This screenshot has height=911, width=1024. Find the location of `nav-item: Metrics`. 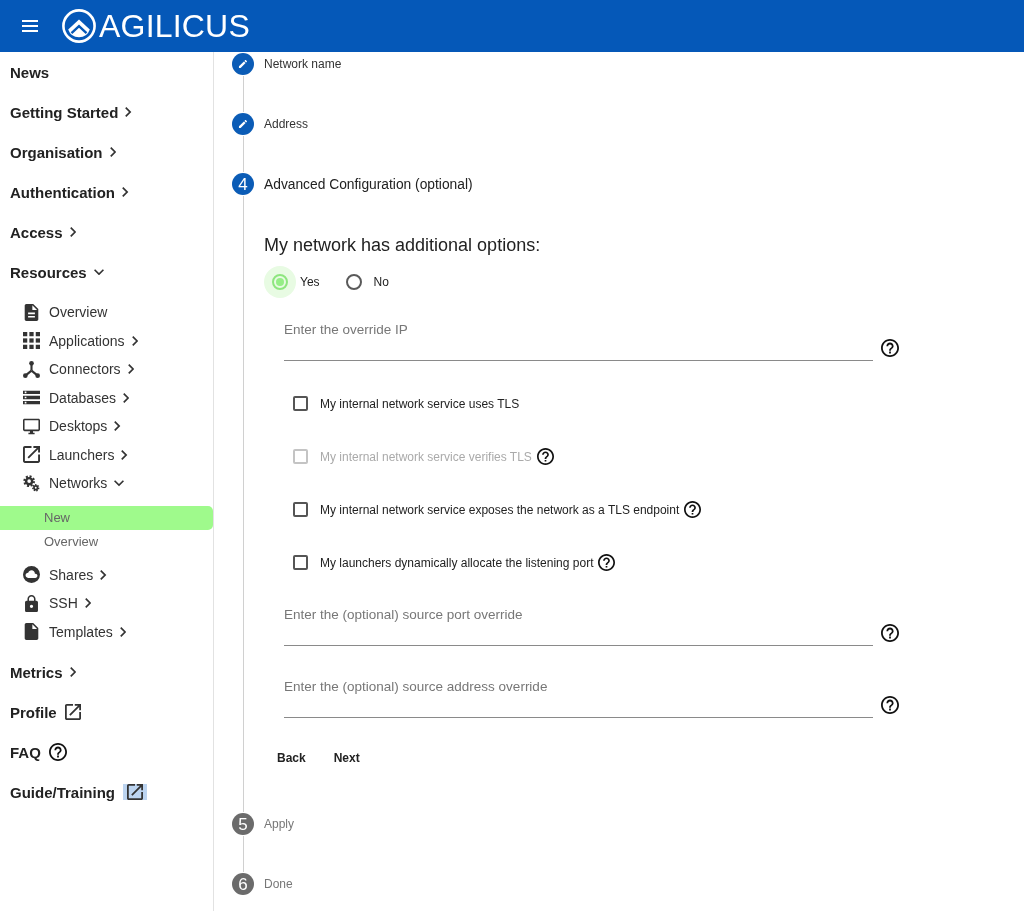

nav-item: Metrics is located at coordinates (43, 672).